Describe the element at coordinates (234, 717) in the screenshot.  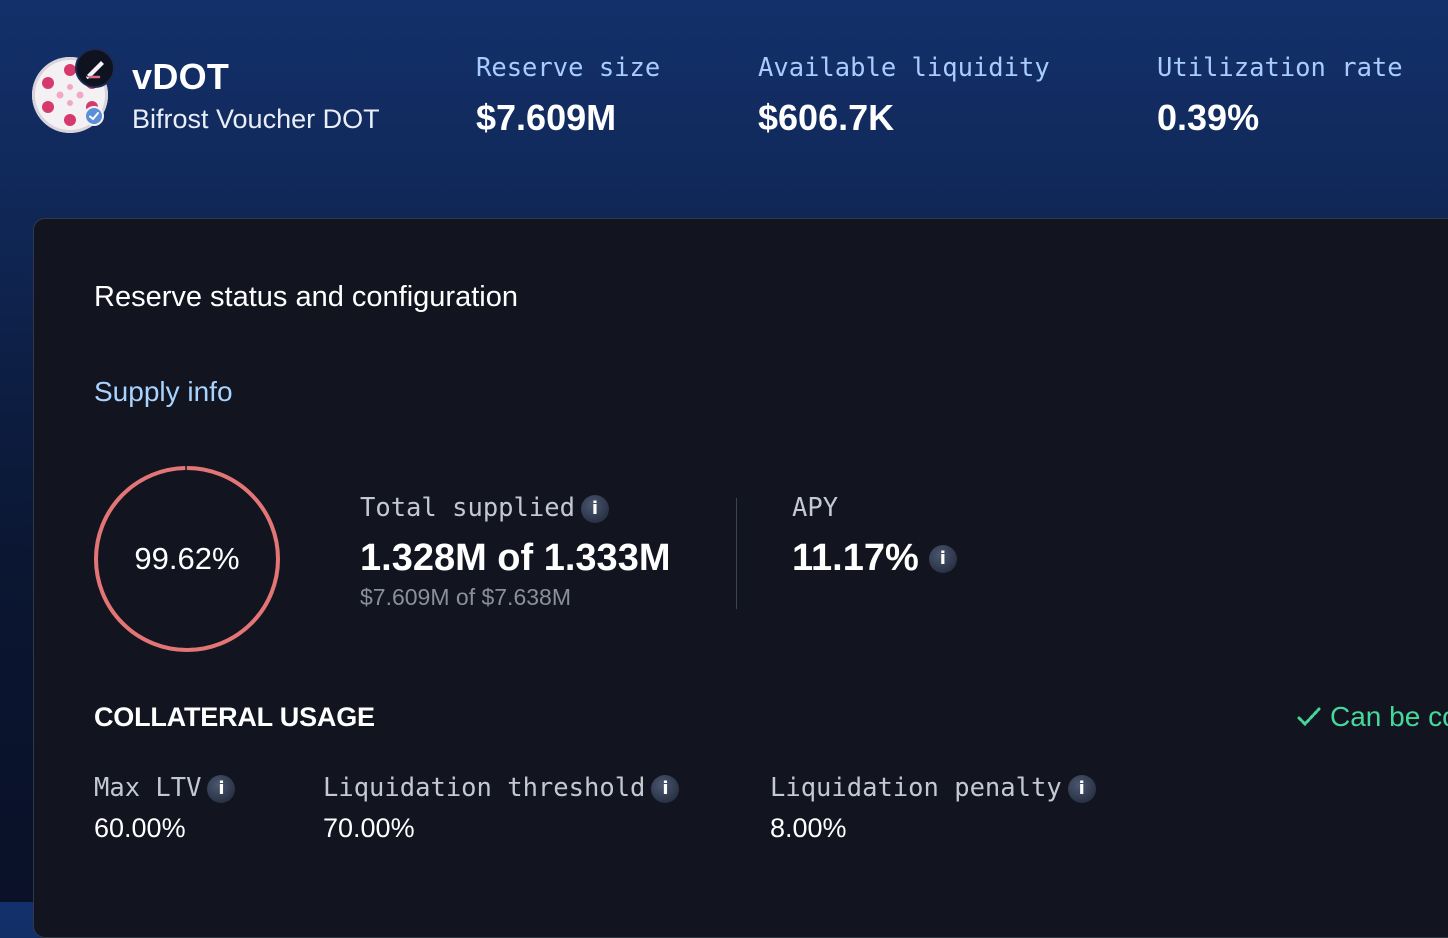
I see `collateral-usage-title: COLLATERAL USAGE` at that location.